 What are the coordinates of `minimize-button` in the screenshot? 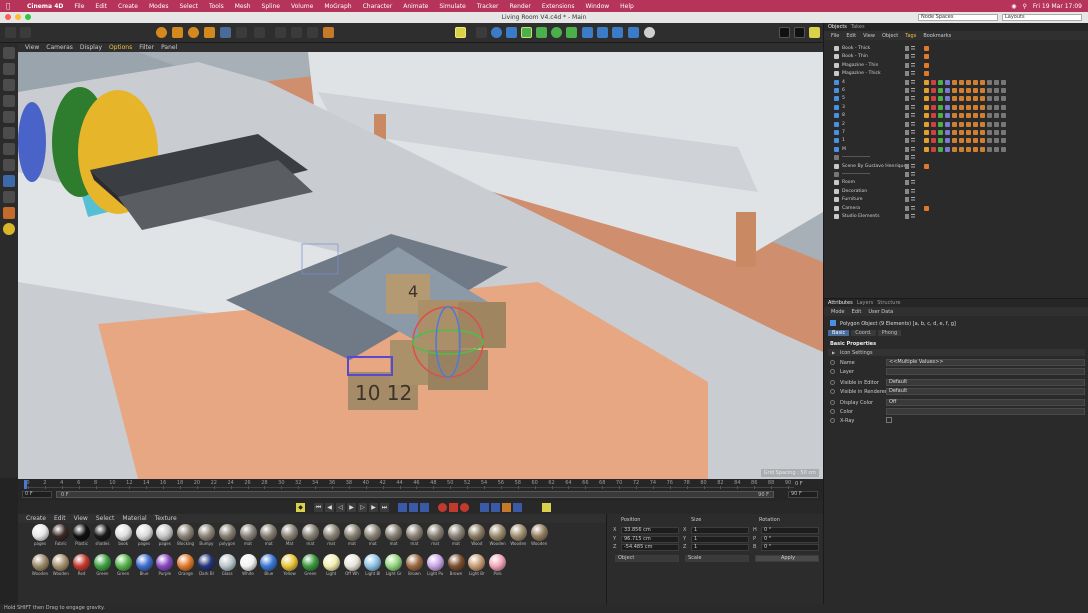 It's located at (18, 17).